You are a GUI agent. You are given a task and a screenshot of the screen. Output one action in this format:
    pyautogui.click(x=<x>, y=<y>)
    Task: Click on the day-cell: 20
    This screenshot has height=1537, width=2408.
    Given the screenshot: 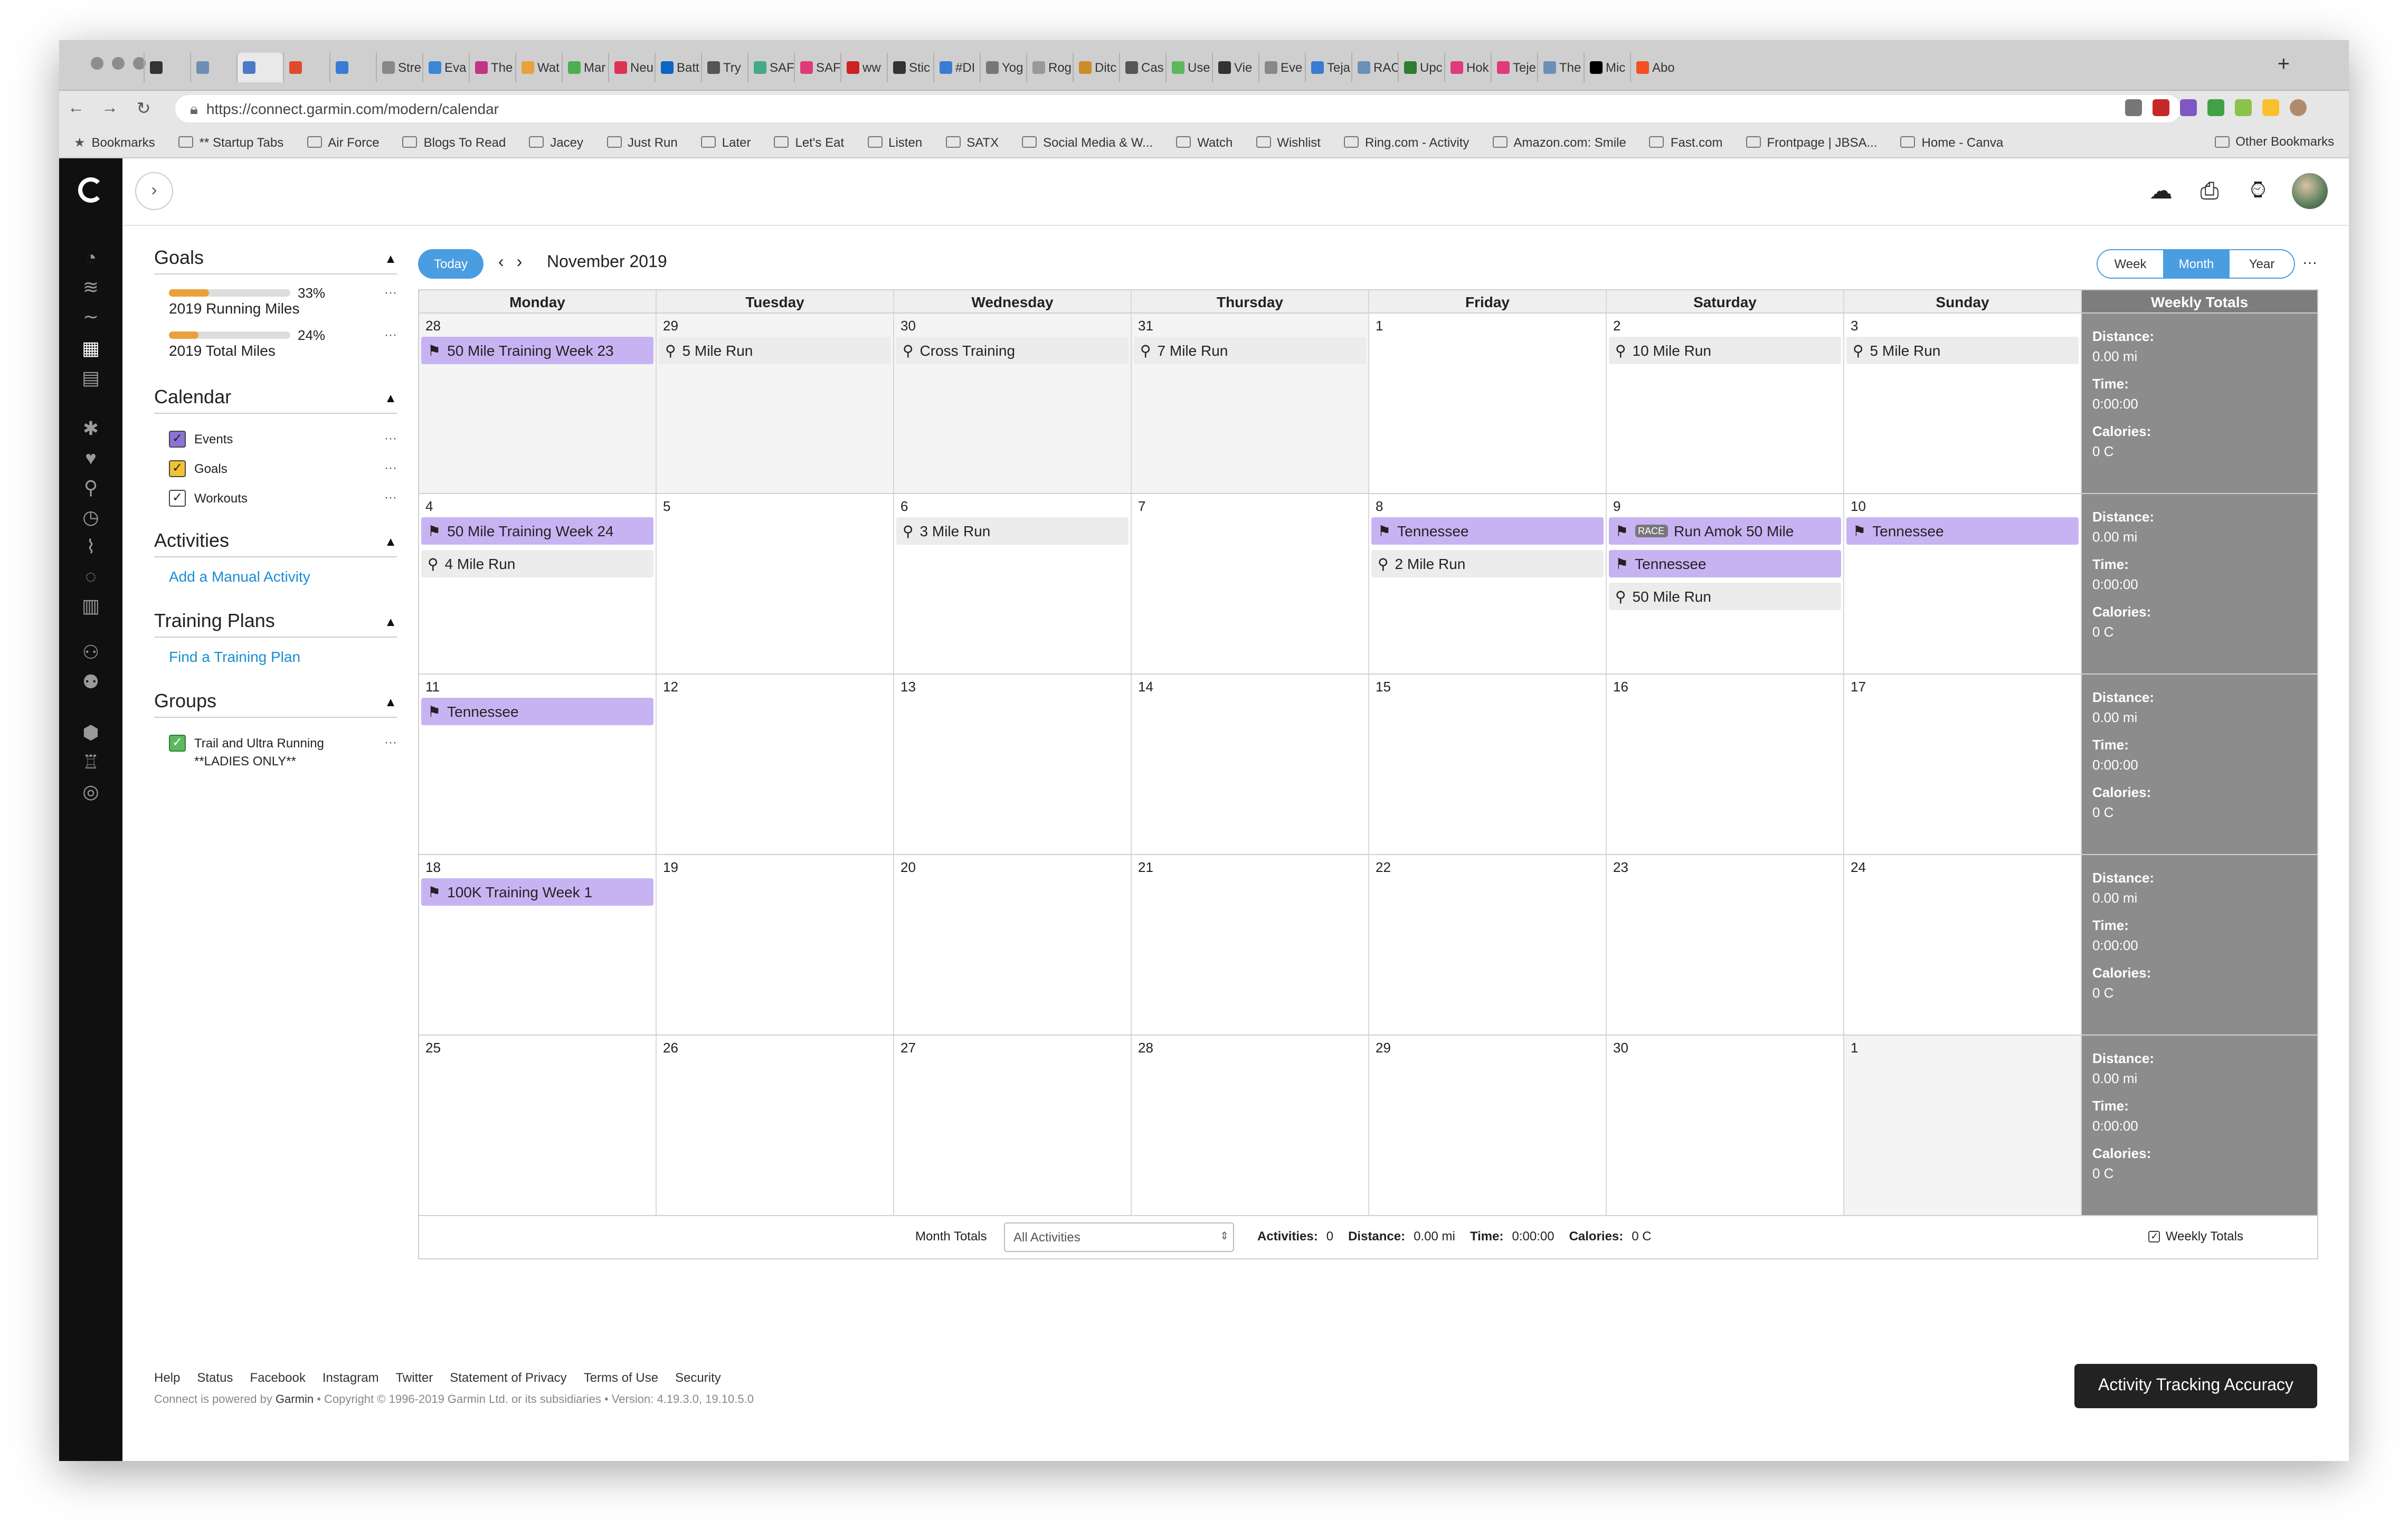 What is the action you would take?
    pyautogui.click(x=1013, y=945)
    